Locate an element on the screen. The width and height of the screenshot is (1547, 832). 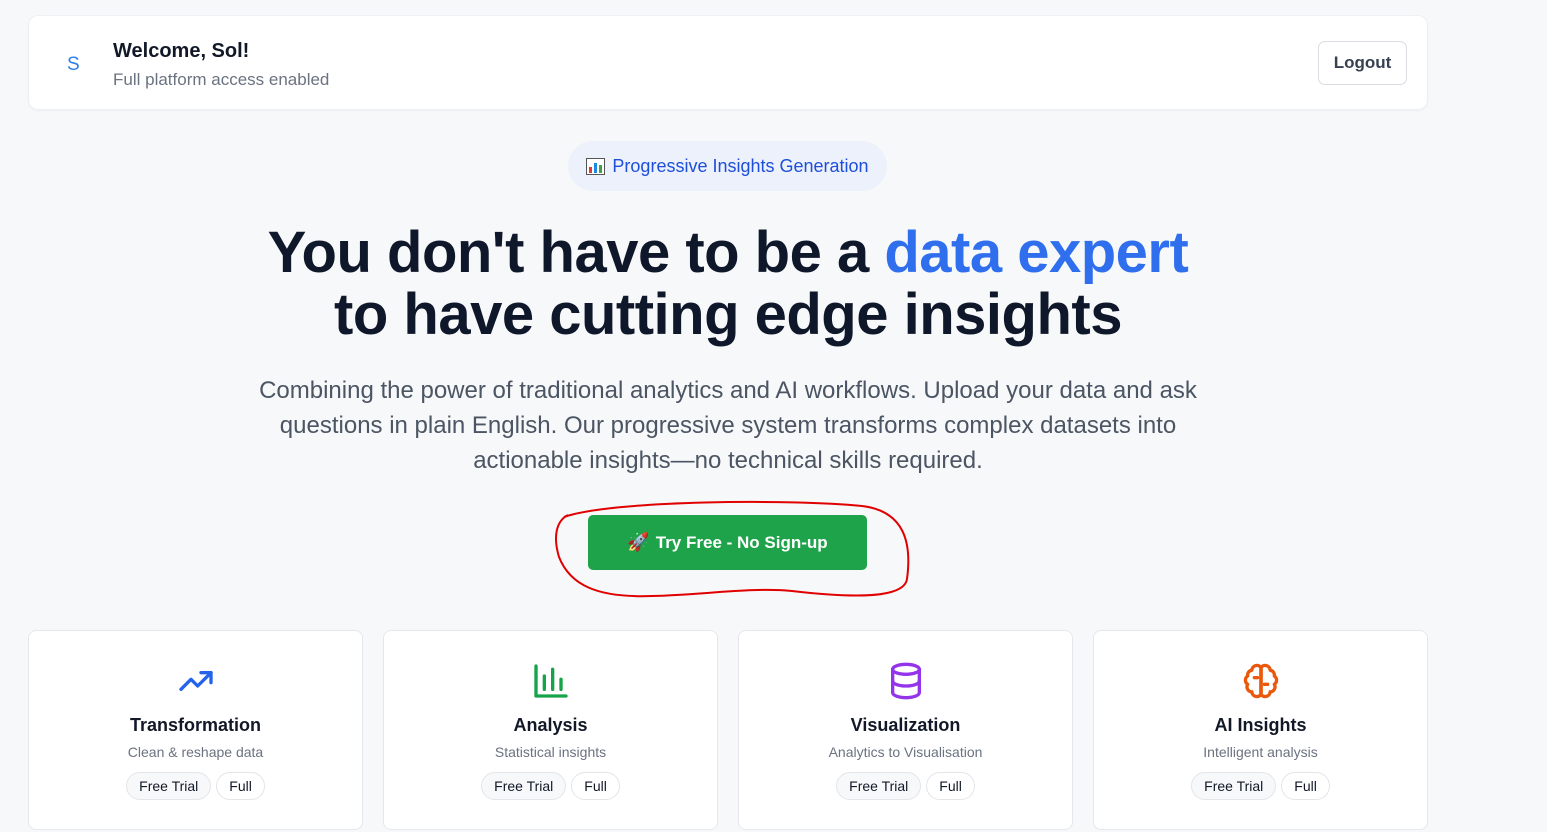
card-title: AI Insights is located at coordinates (1260, 725).